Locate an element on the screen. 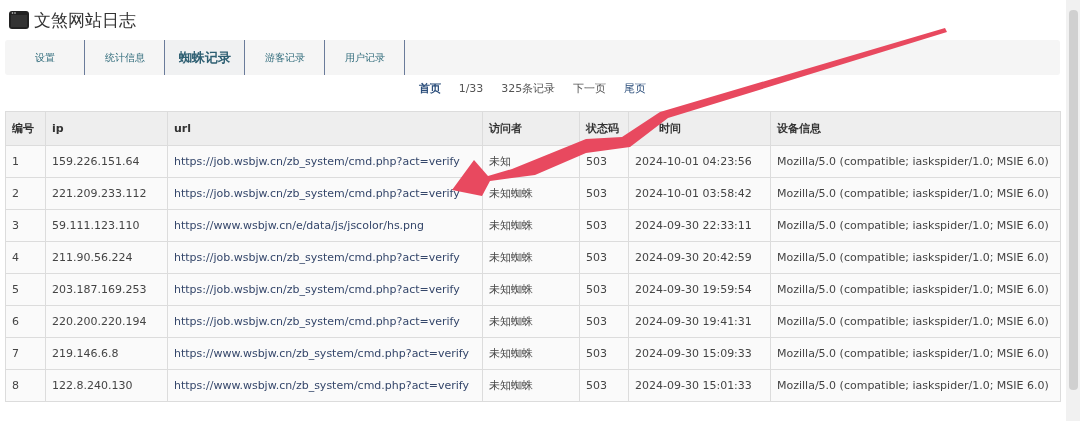  column-header: ip is located at coordinates (106, 128).